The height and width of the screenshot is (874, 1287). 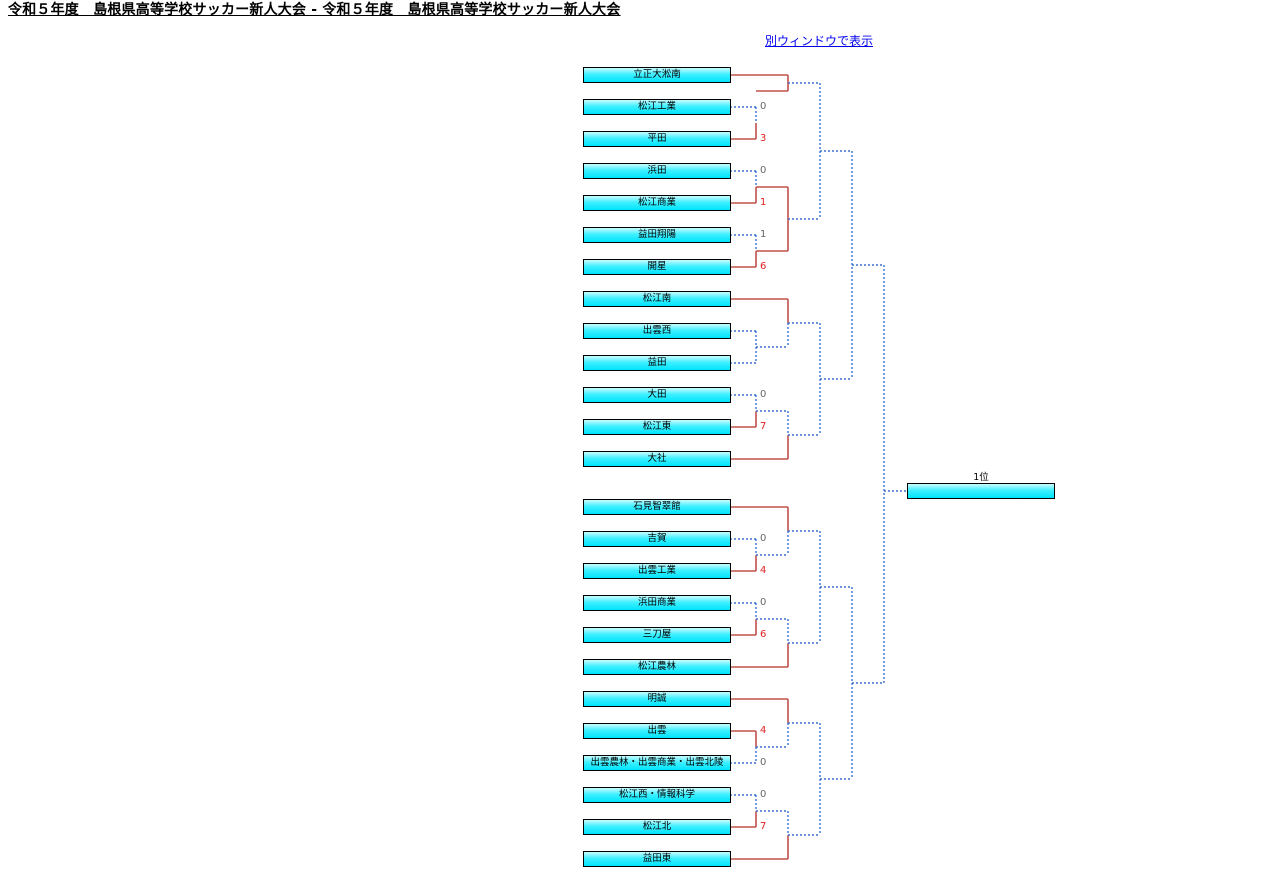 What do you see at coordinates (657, 763) in the screenshot?
I see `team-box: 出雲農林・出雲商業・出雲北陵` at bounding box center [657, 763].